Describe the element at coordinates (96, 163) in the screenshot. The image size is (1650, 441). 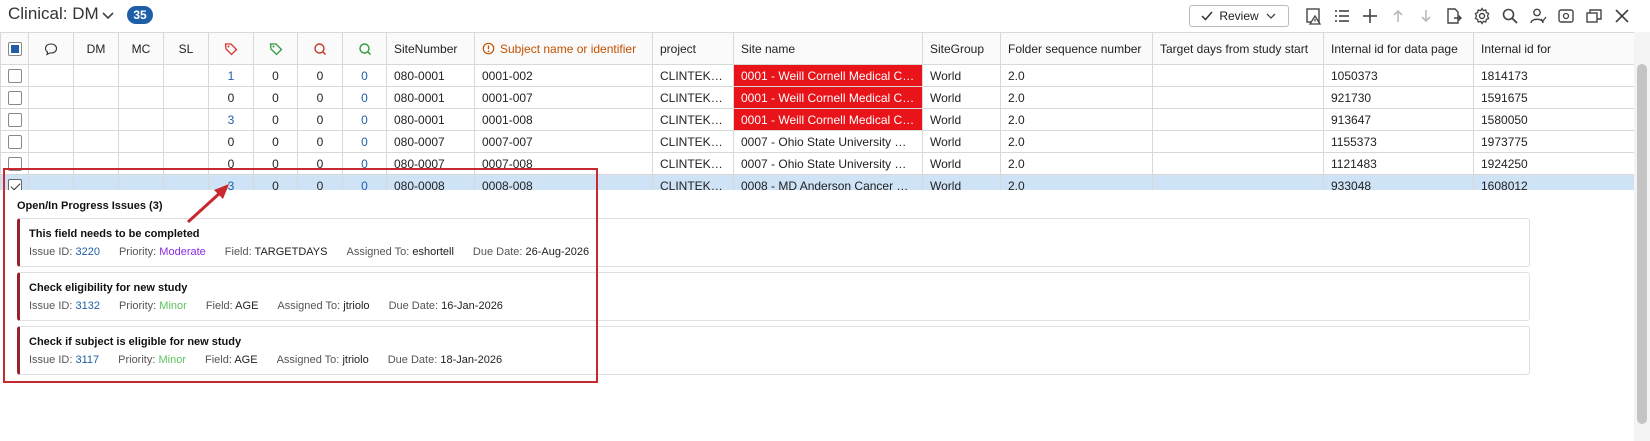
I see `dm-cell` at that location.